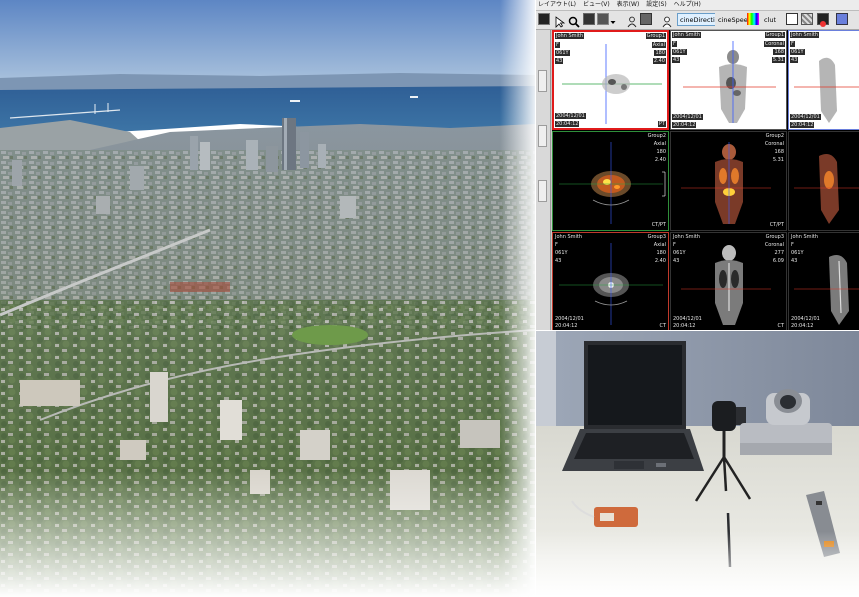  Describe the element at coordinates (807, 19) in the screenshot. I see `pattern-icon` at that location.